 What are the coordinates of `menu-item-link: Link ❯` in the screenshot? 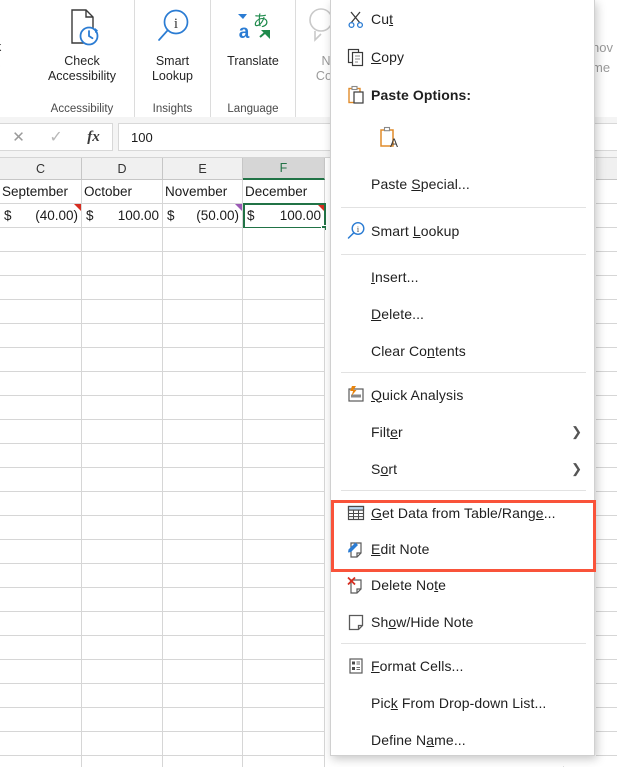 It's located at (462, 762).